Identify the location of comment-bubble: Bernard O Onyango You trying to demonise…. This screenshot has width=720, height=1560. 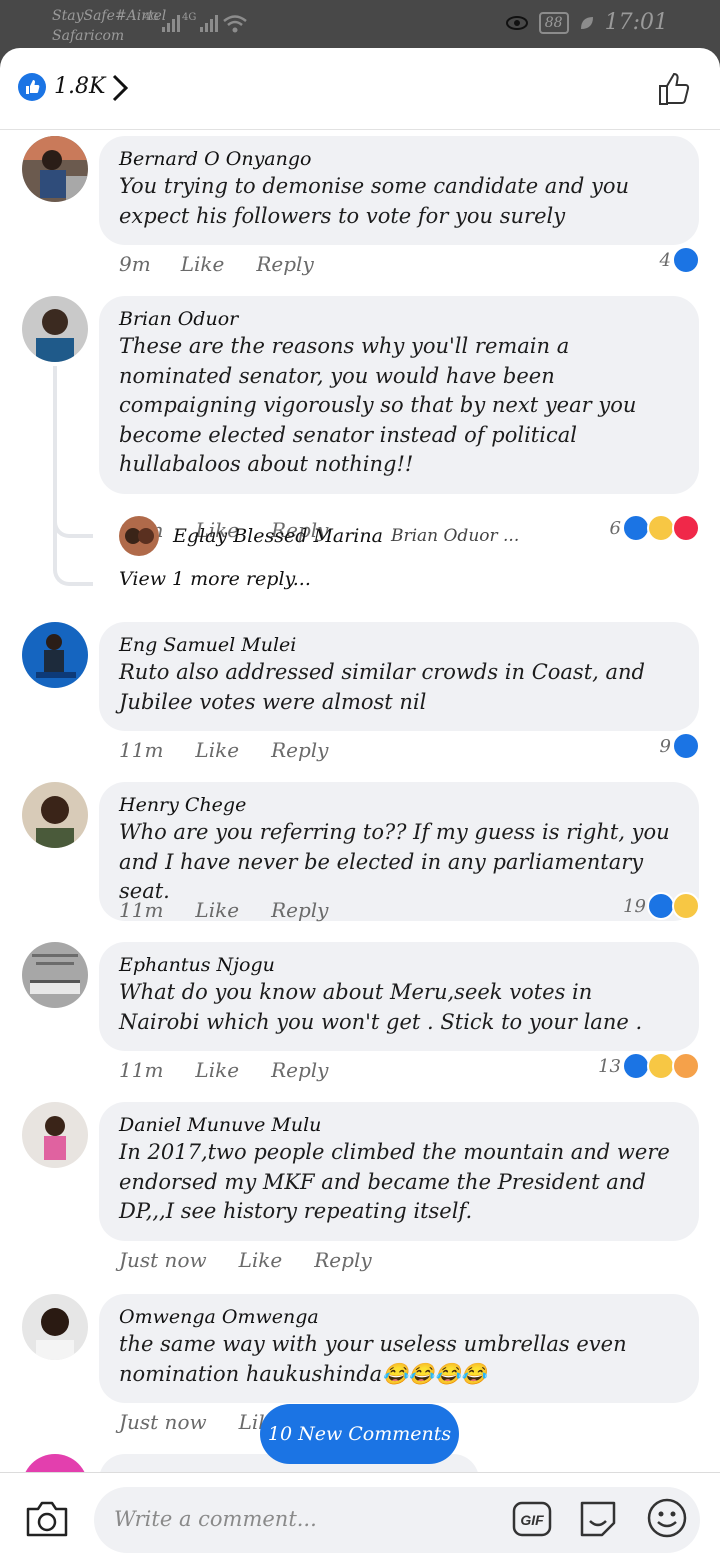
(399, 190).